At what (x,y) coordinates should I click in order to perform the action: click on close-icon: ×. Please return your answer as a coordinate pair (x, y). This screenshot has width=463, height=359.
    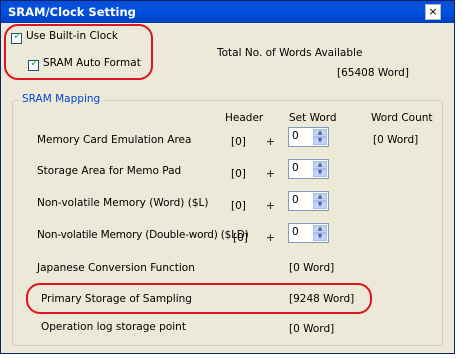
    Looking at the image, I should click on (433, 11).